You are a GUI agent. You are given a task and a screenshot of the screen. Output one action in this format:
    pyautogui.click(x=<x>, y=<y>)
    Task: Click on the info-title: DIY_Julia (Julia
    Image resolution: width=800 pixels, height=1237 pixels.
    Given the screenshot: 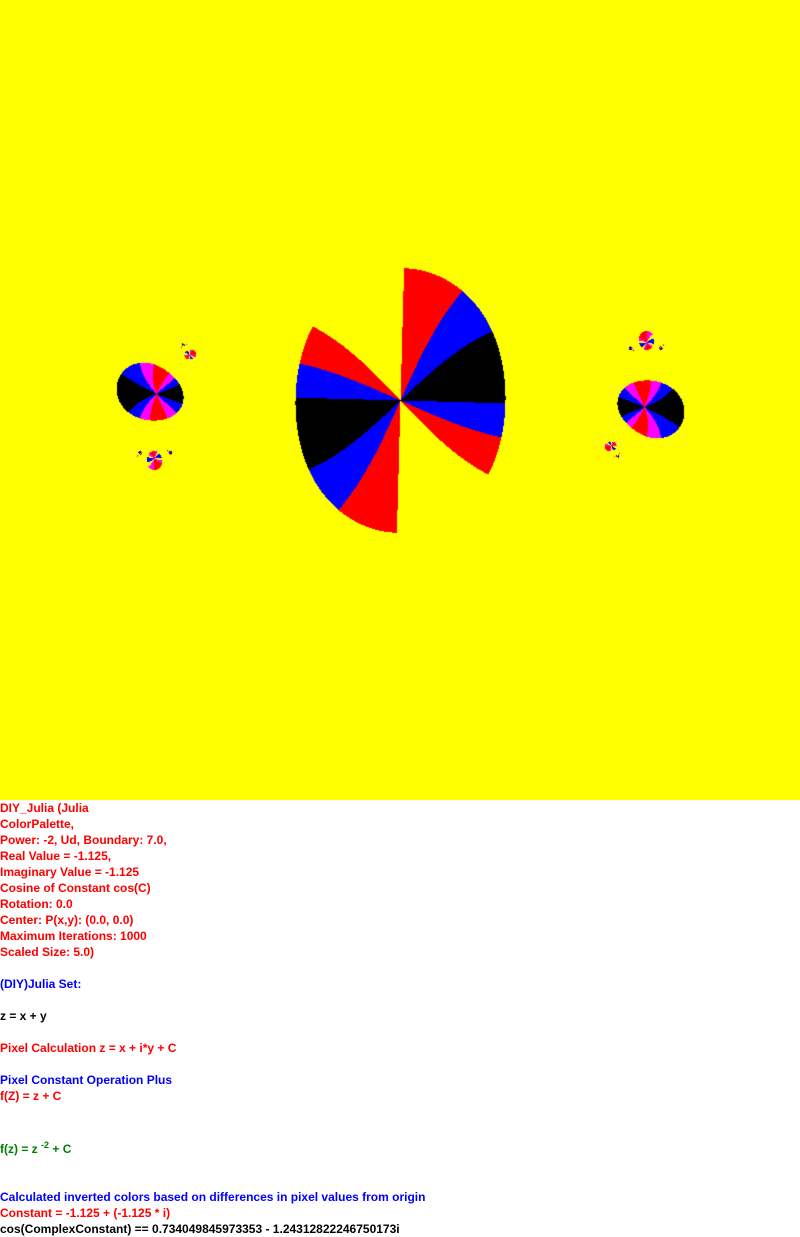 What is the action you would take?
    pyautogui.click(x=44, y=808)
    